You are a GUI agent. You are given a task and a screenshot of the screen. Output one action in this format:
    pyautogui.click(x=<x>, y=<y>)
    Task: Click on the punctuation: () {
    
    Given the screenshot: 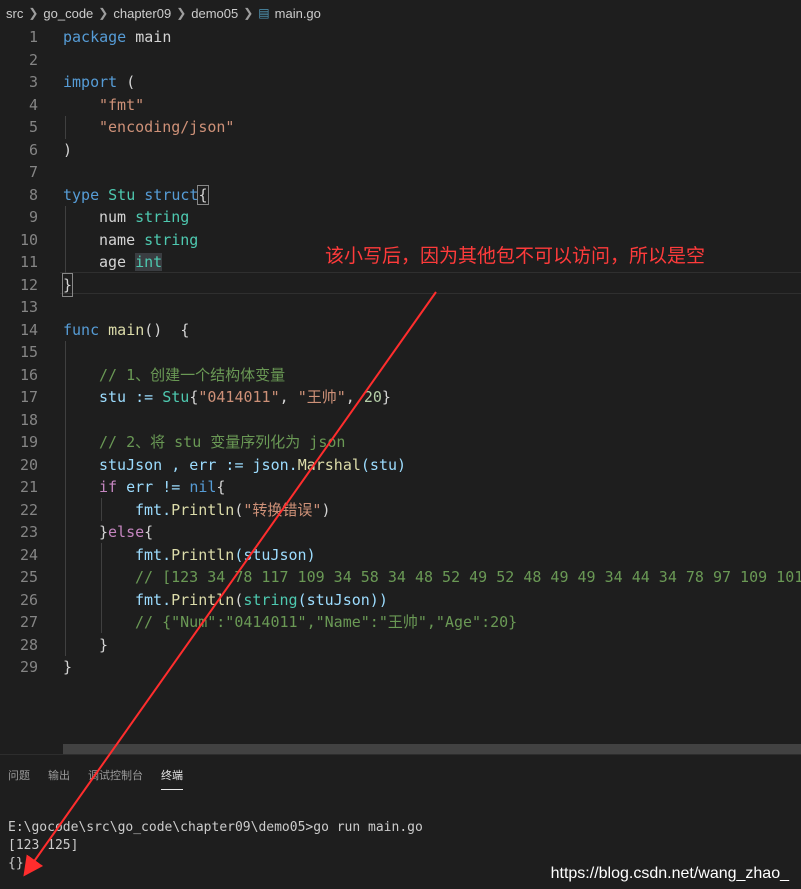 What is the action you would take?
    pyautogui.click(x=167, y=329)
    